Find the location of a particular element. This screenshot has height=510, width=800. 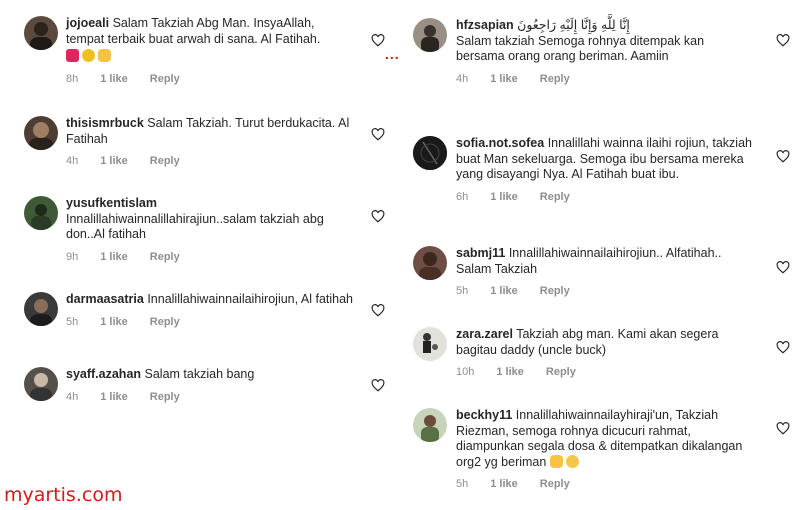

comment-time: 8h is located at coordinates (72, 78).